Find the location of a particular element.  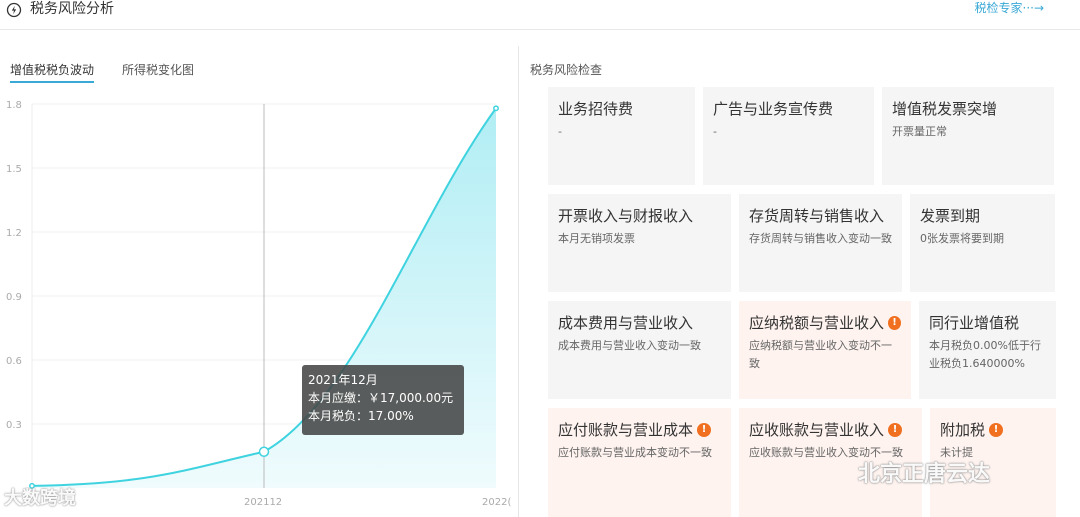

card-tax-payable-vs-revenue: 应纳税额与营业收入! 应纳税额与营业收入变动不一致 is located at coordinates (825, 350).